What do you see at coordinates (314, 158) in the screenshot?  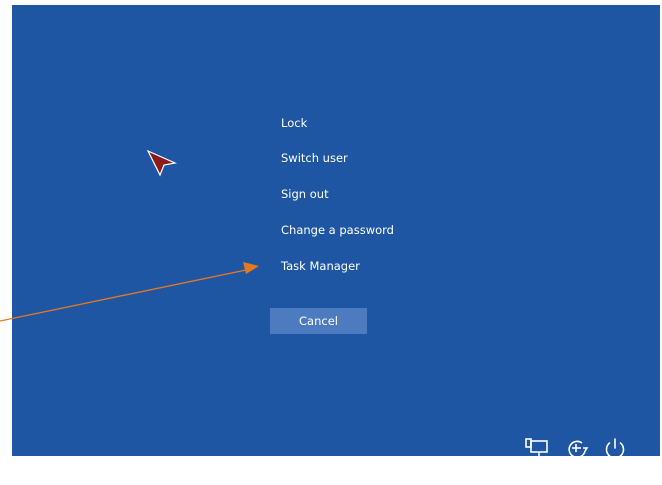 I see `menu-item-switch-user: Switch user` at bounding box center [314, 158].